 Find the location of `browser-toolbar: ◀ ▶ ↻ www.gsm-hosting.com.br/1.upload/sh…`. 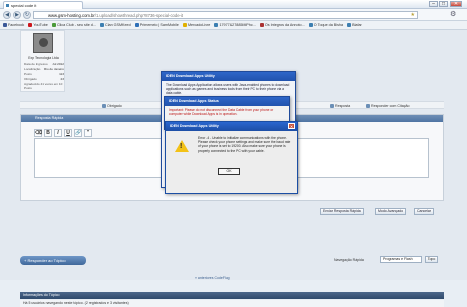

browser-toolbar: ◀ ▶ ↻ www.gsm-hosting.com.br/1.upload/sh… is located at coordinates (233, 15).